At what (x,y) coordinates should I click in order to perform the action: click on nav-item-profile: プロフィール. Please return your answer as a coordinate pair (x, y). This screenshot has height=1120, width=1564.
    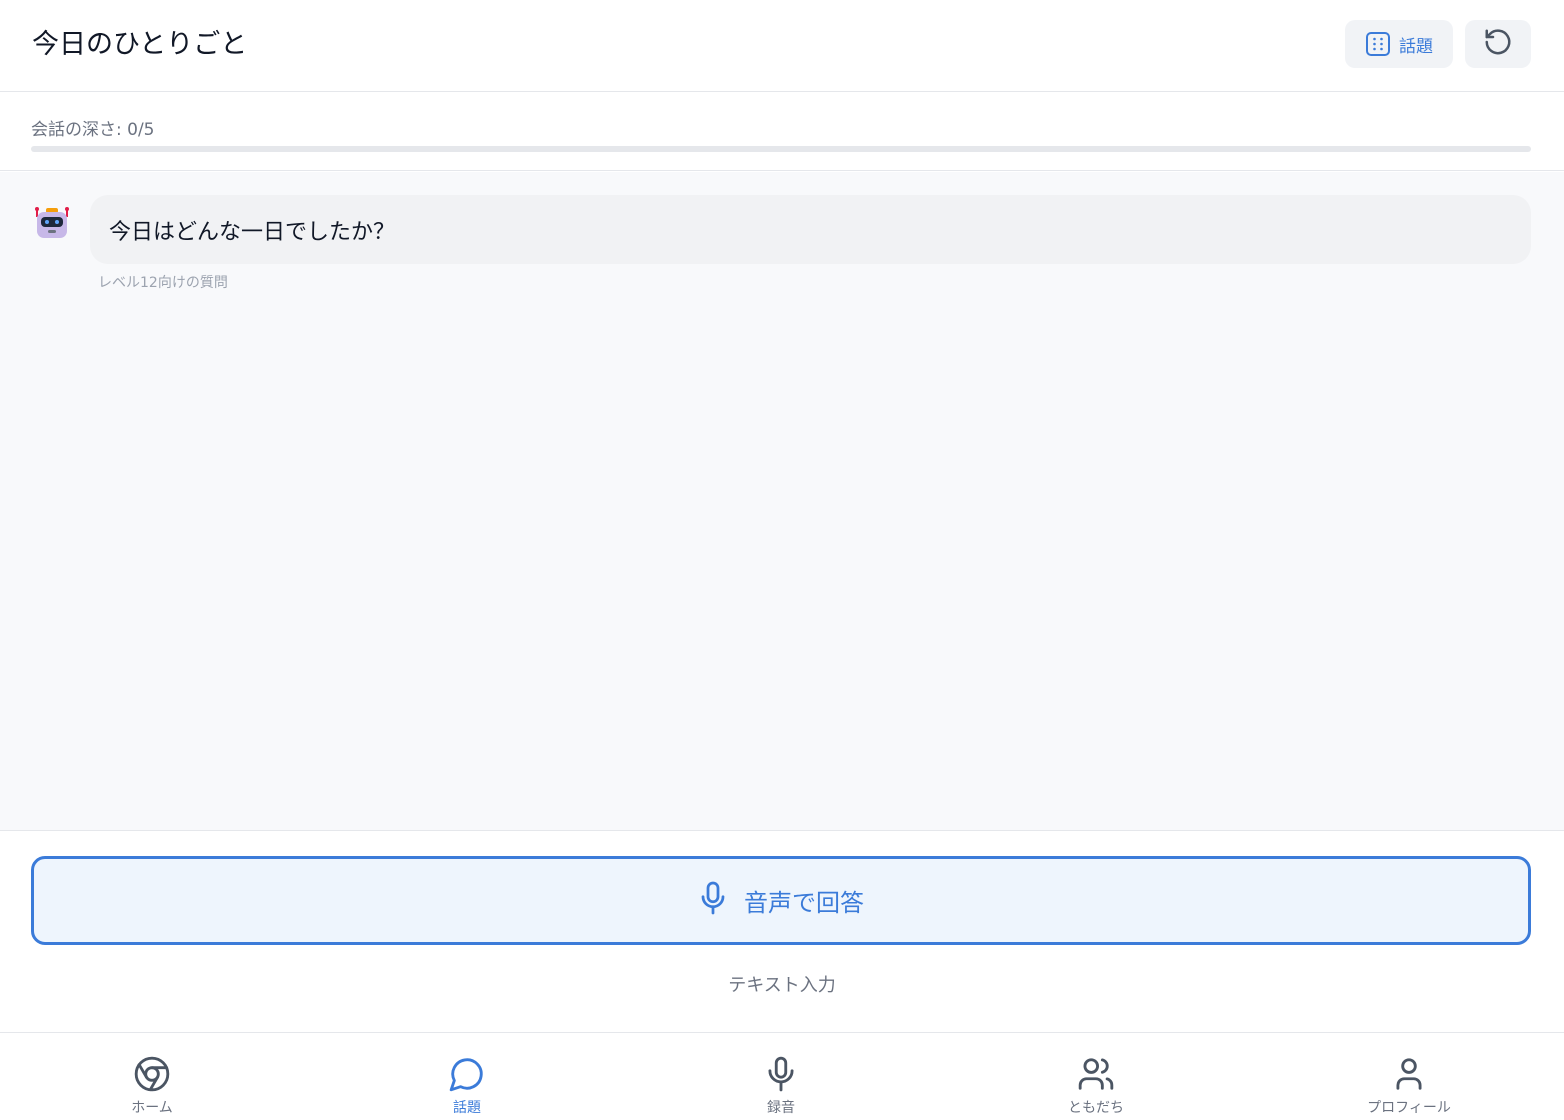
    Looking at the image, I should click on (1409, 1076).